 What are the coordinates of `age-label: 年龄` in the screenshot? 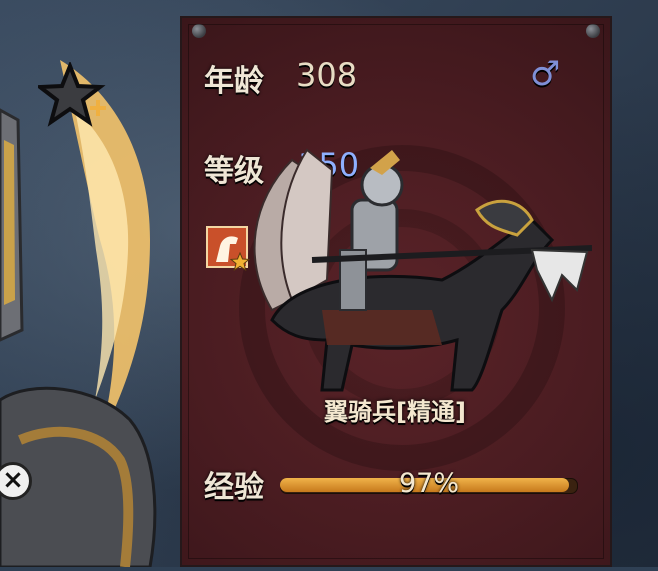 It's located at (234, 81).